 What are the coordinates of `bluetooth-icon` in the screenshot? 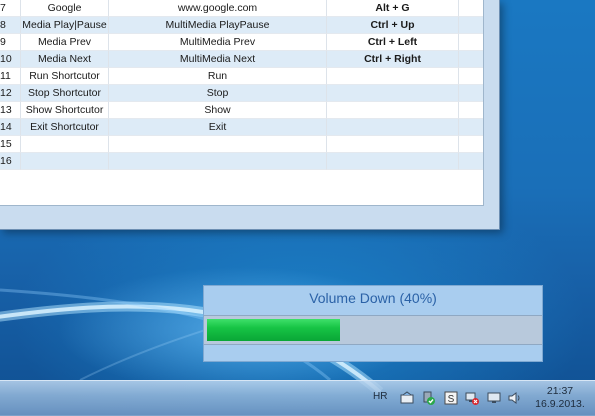 It's located at (407, 398).